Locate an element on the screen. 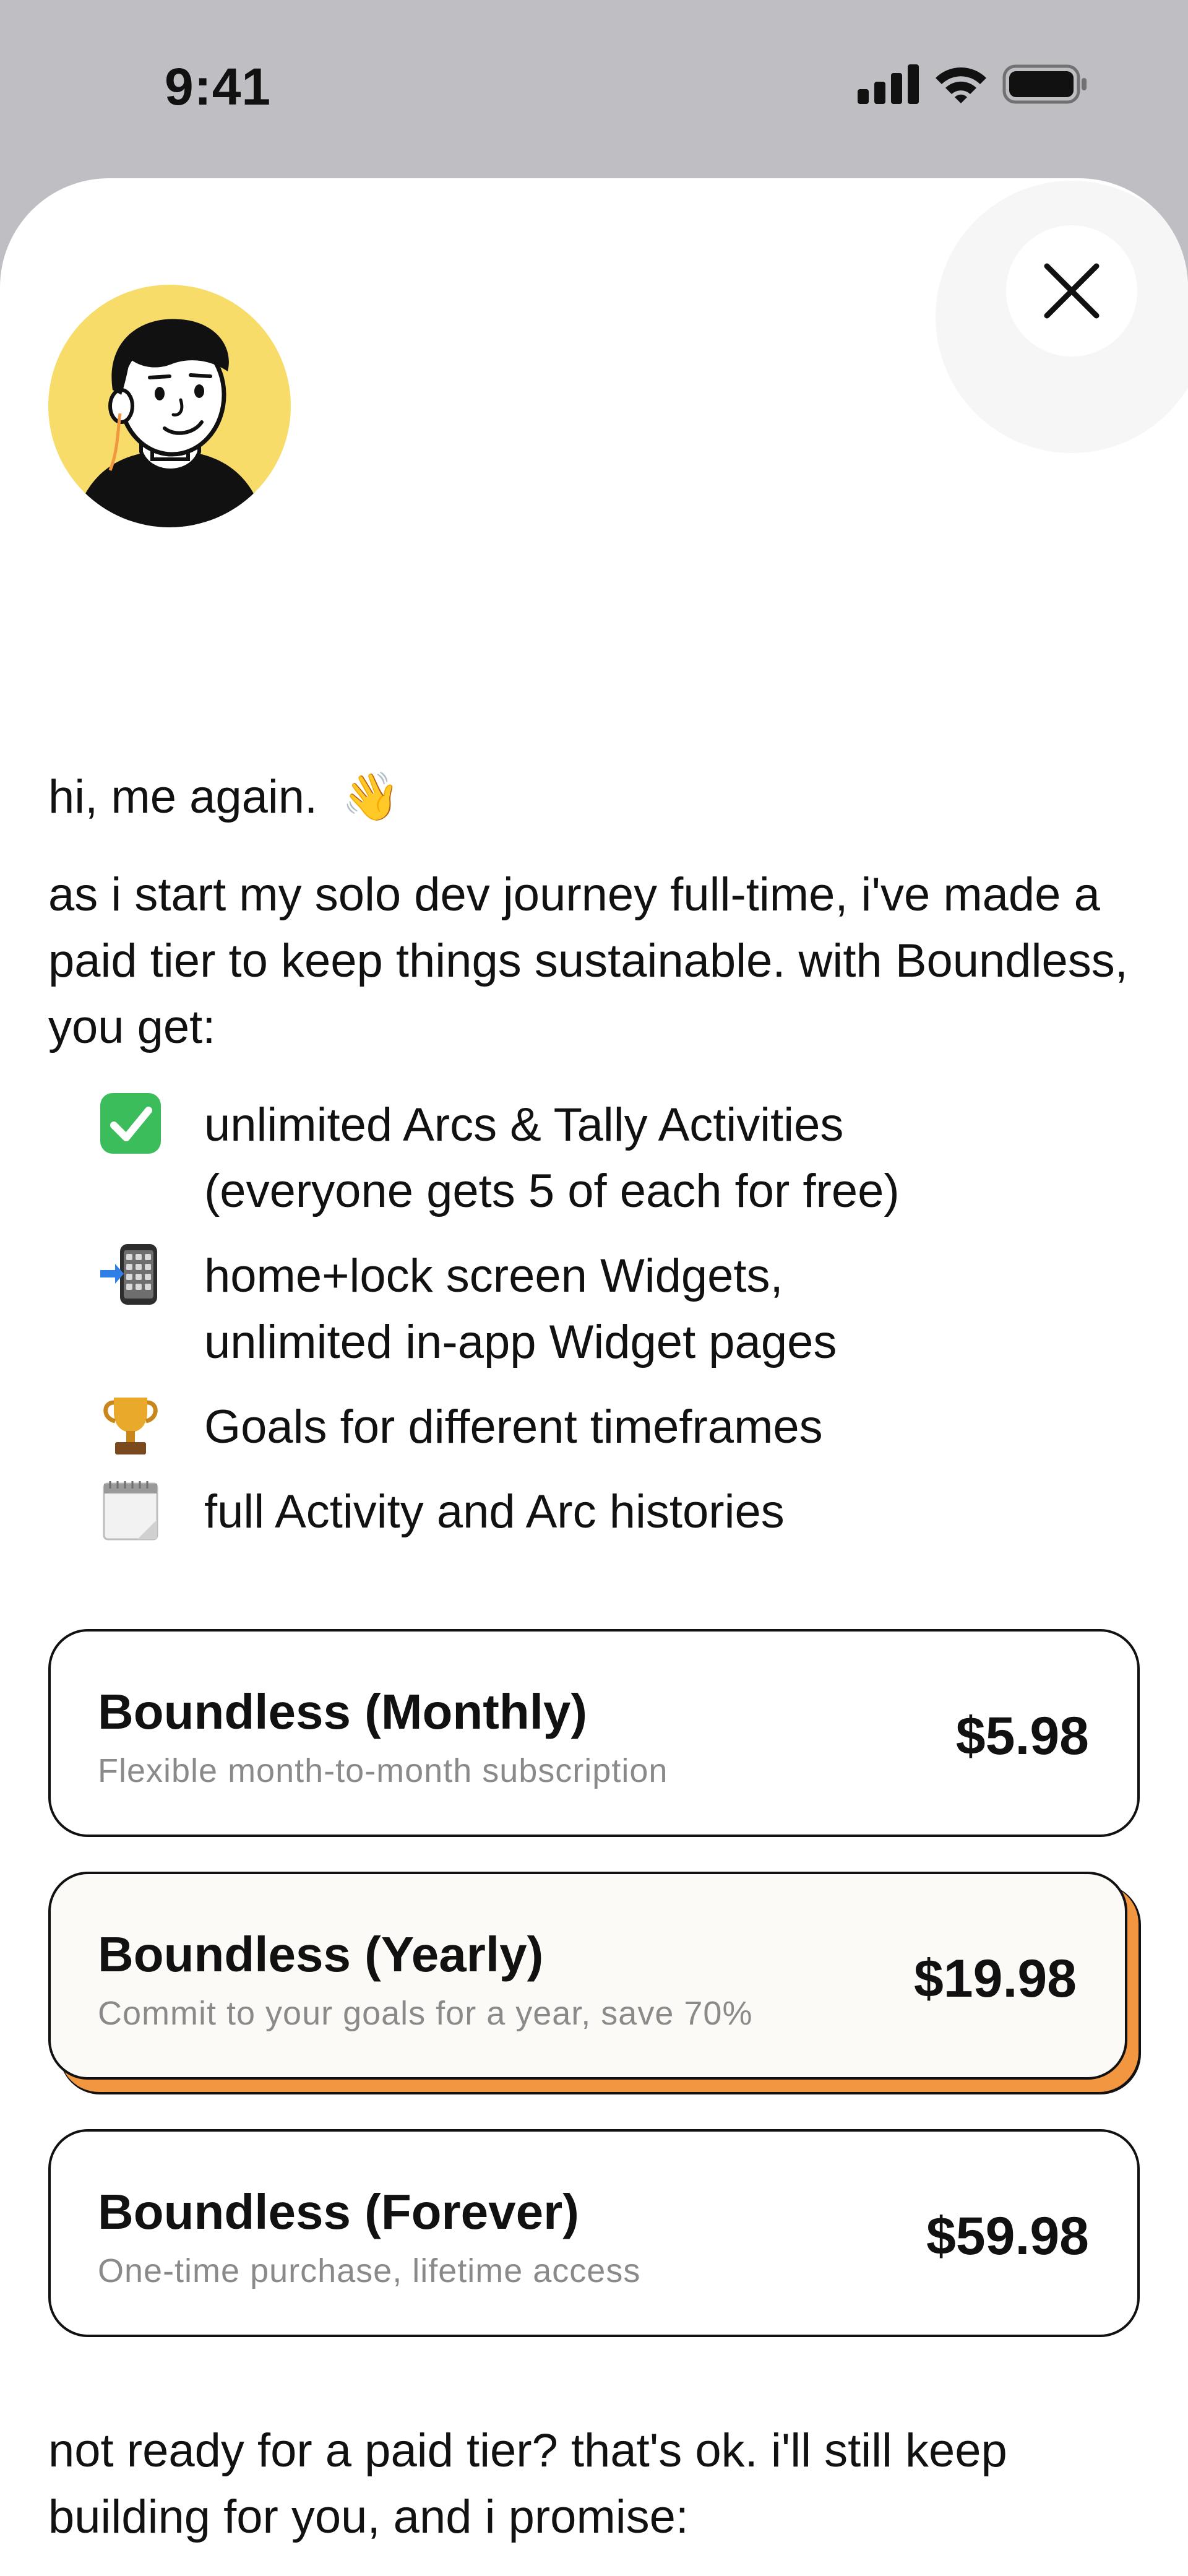 The image size is (1188, 2576). greeting: hi, me again. 👋 is located at coordinates (224, 797).